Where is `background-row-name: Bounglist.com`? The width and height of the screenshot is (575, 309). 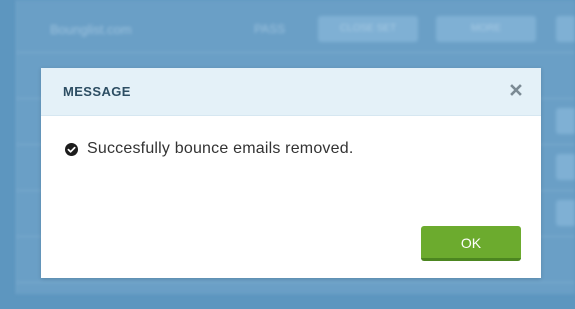
background-row-name: Bounglist.com is located at coordinates (91, 29).